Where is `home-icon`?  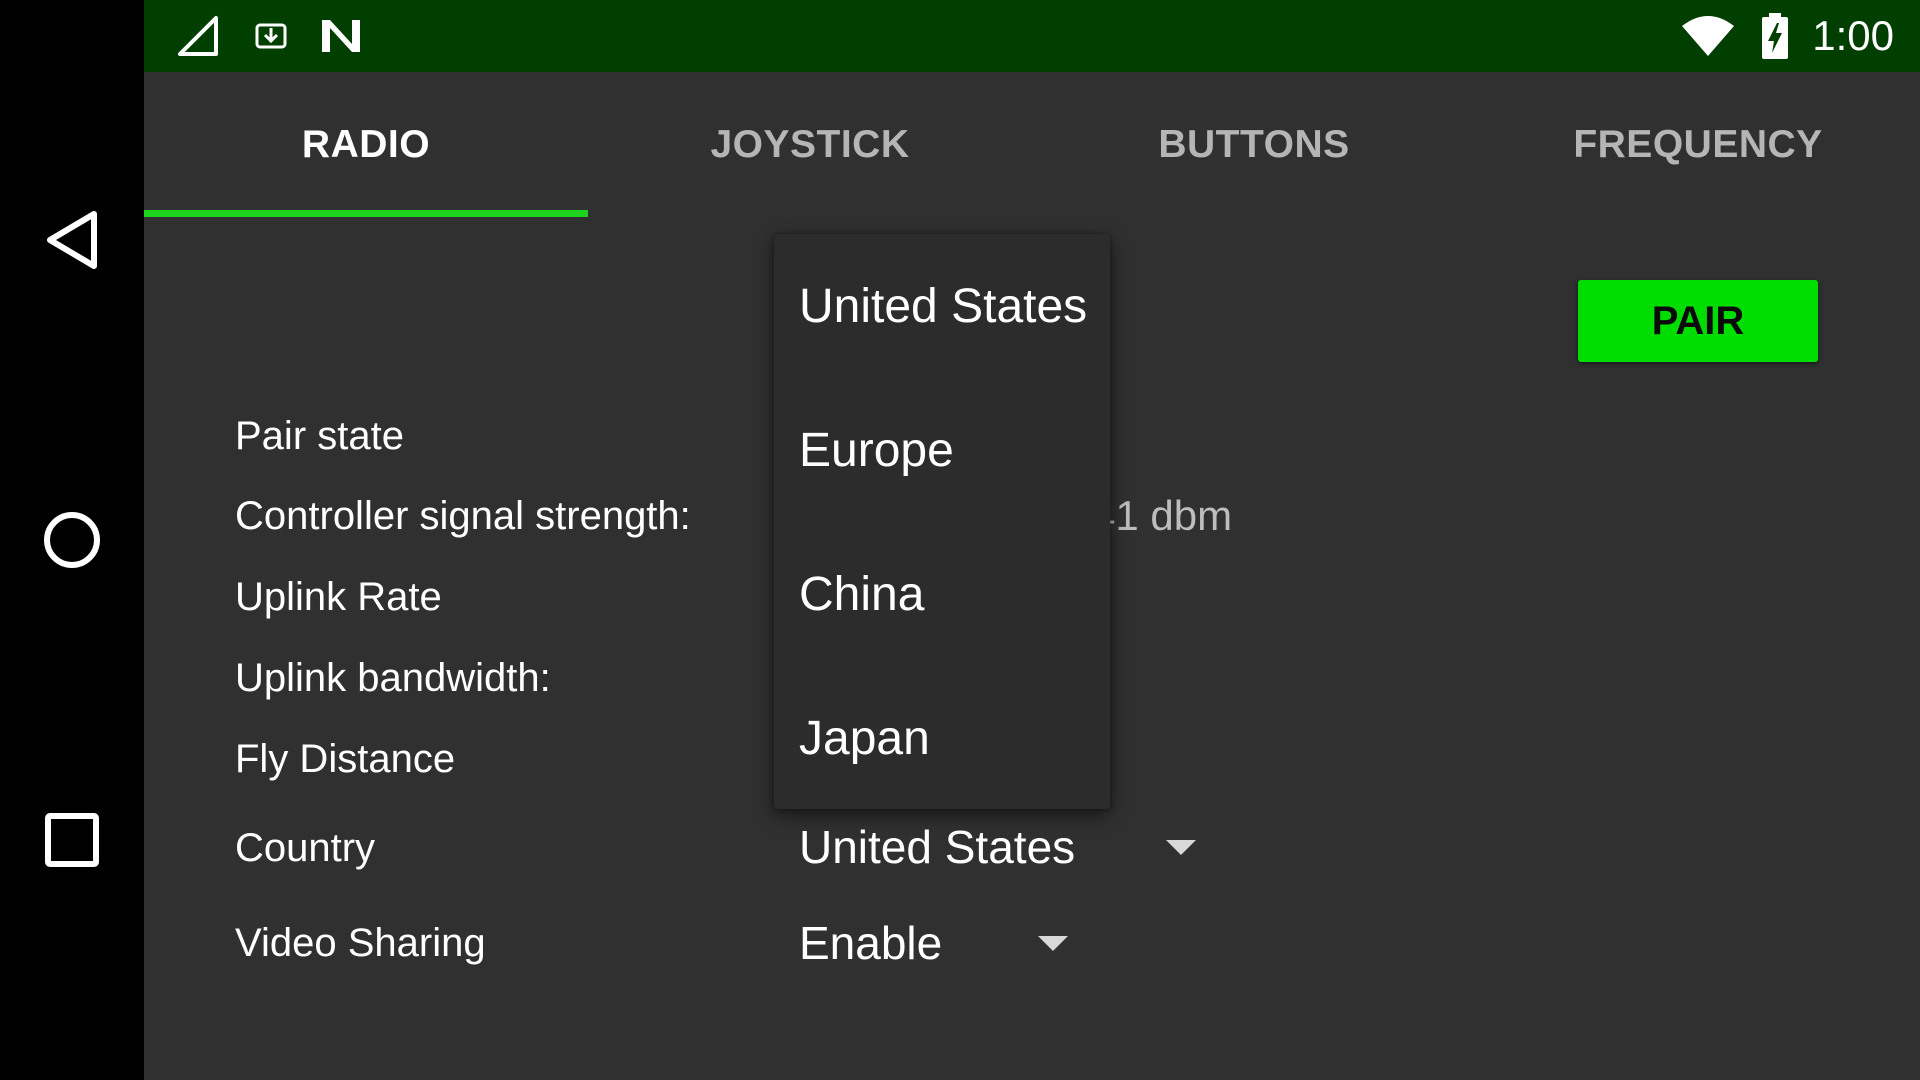
home-icon is located at coordinates (72, 540).